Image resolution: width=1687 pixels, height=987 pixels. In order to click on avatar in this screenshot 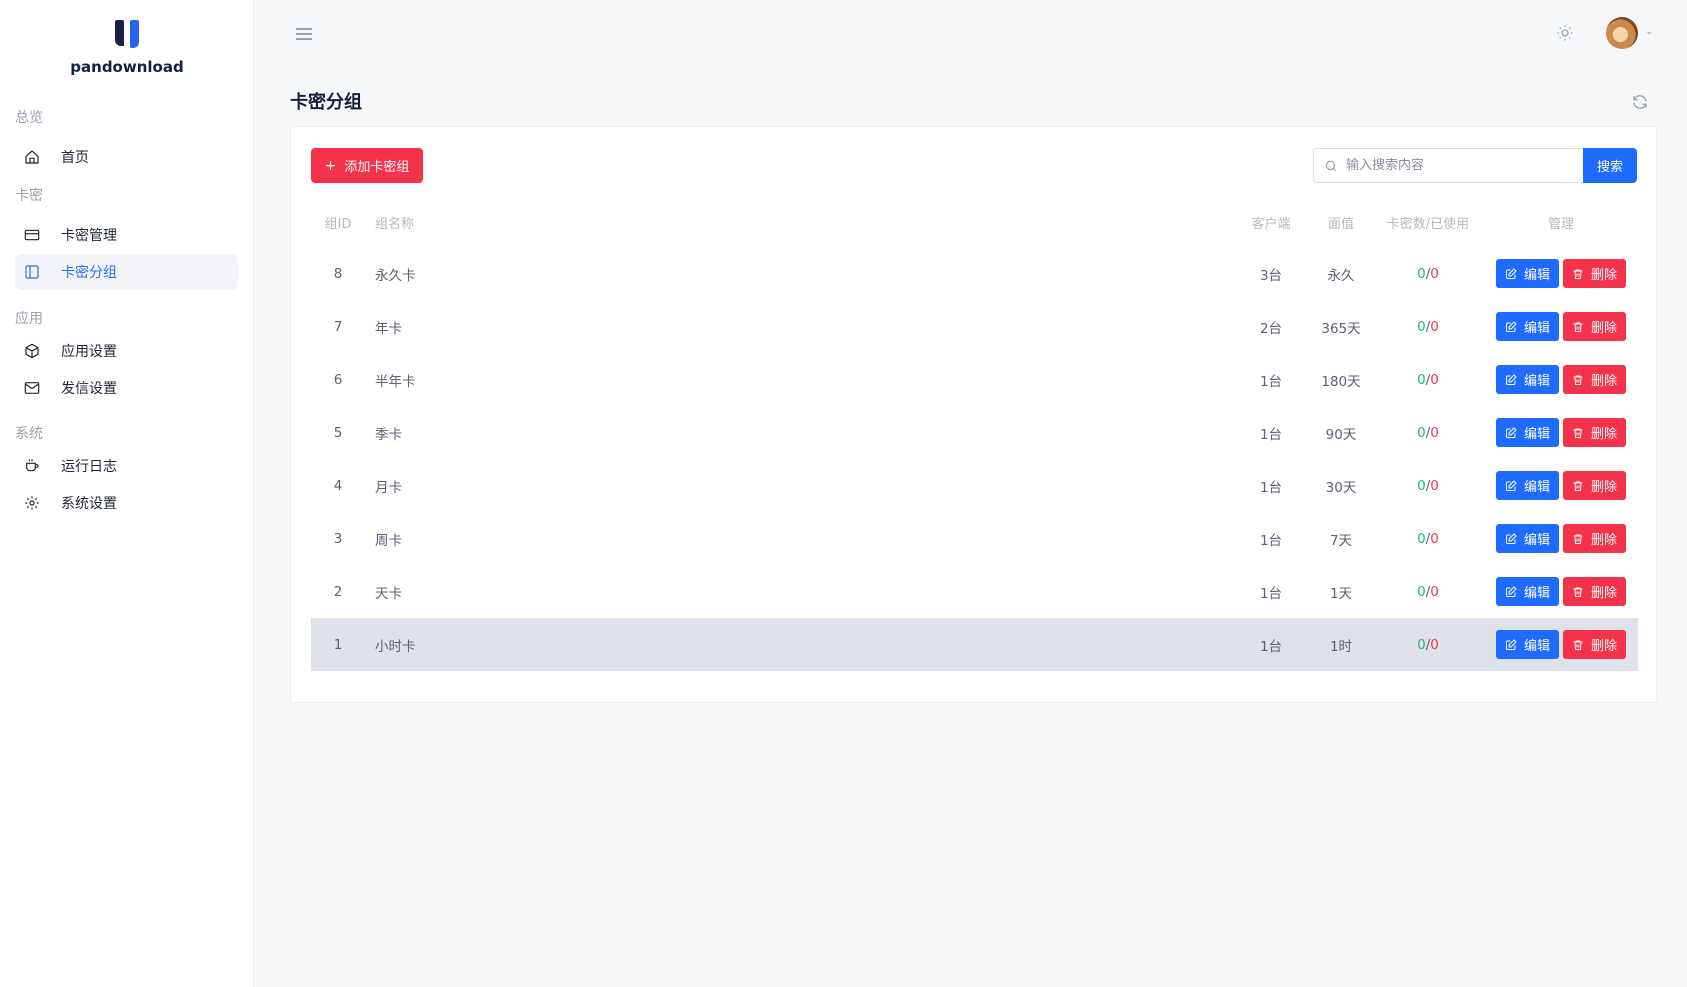, I will do `click(1622, 33)`.